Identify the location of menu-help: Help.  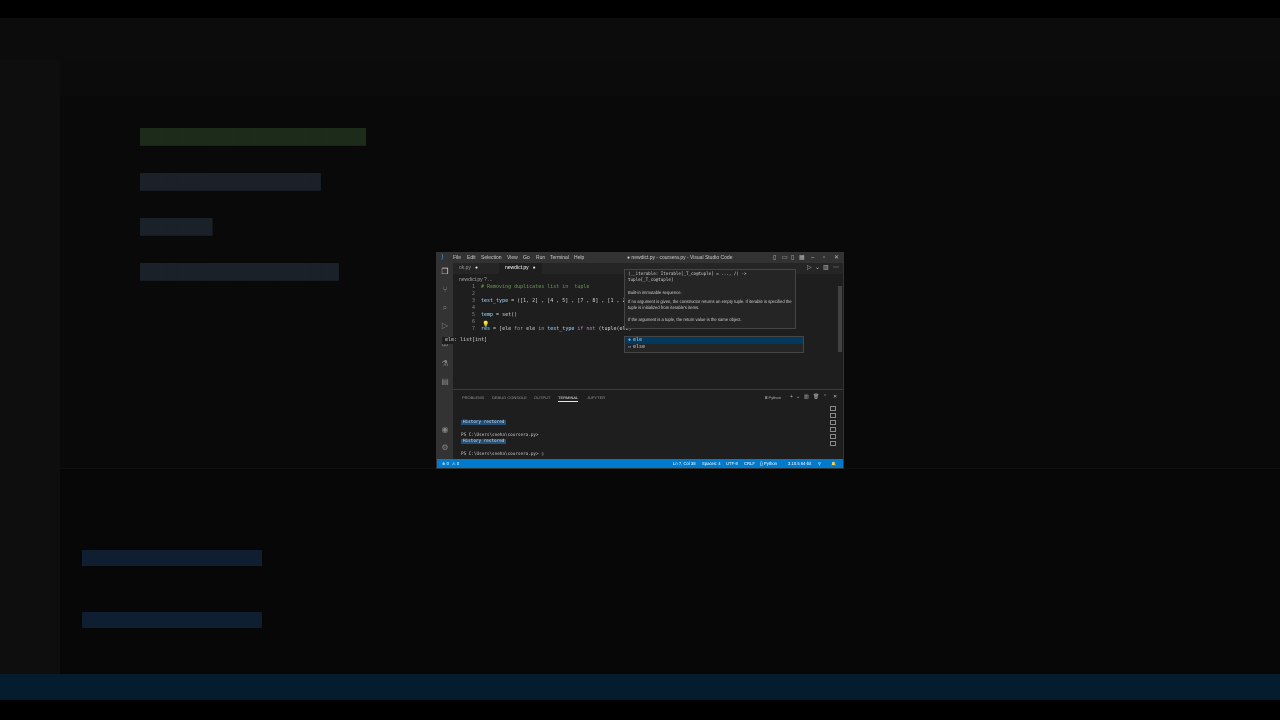
(579, 258).